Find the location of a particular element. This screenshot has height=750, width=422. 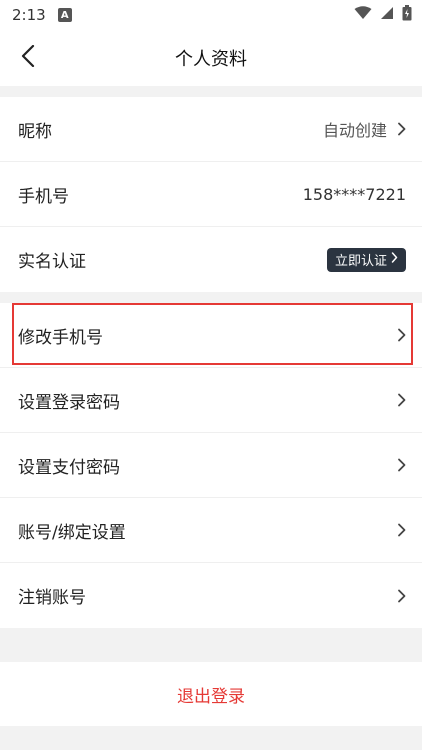

page-title: 个人资料 is located at coordinates (211, 59).